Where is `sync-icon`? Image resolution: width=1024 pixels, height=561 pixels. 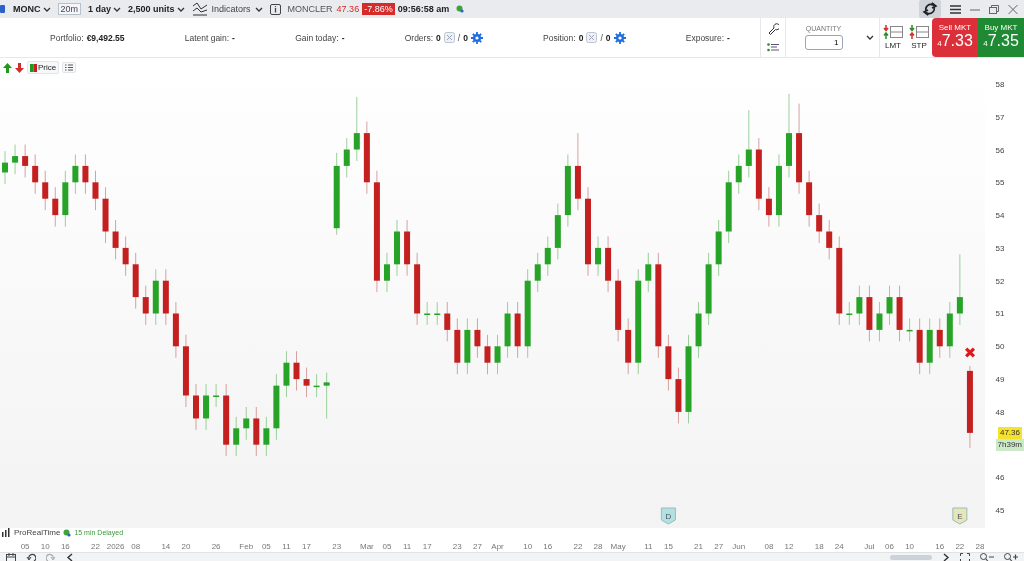
sync-icon is located at coordinates (930, 9).